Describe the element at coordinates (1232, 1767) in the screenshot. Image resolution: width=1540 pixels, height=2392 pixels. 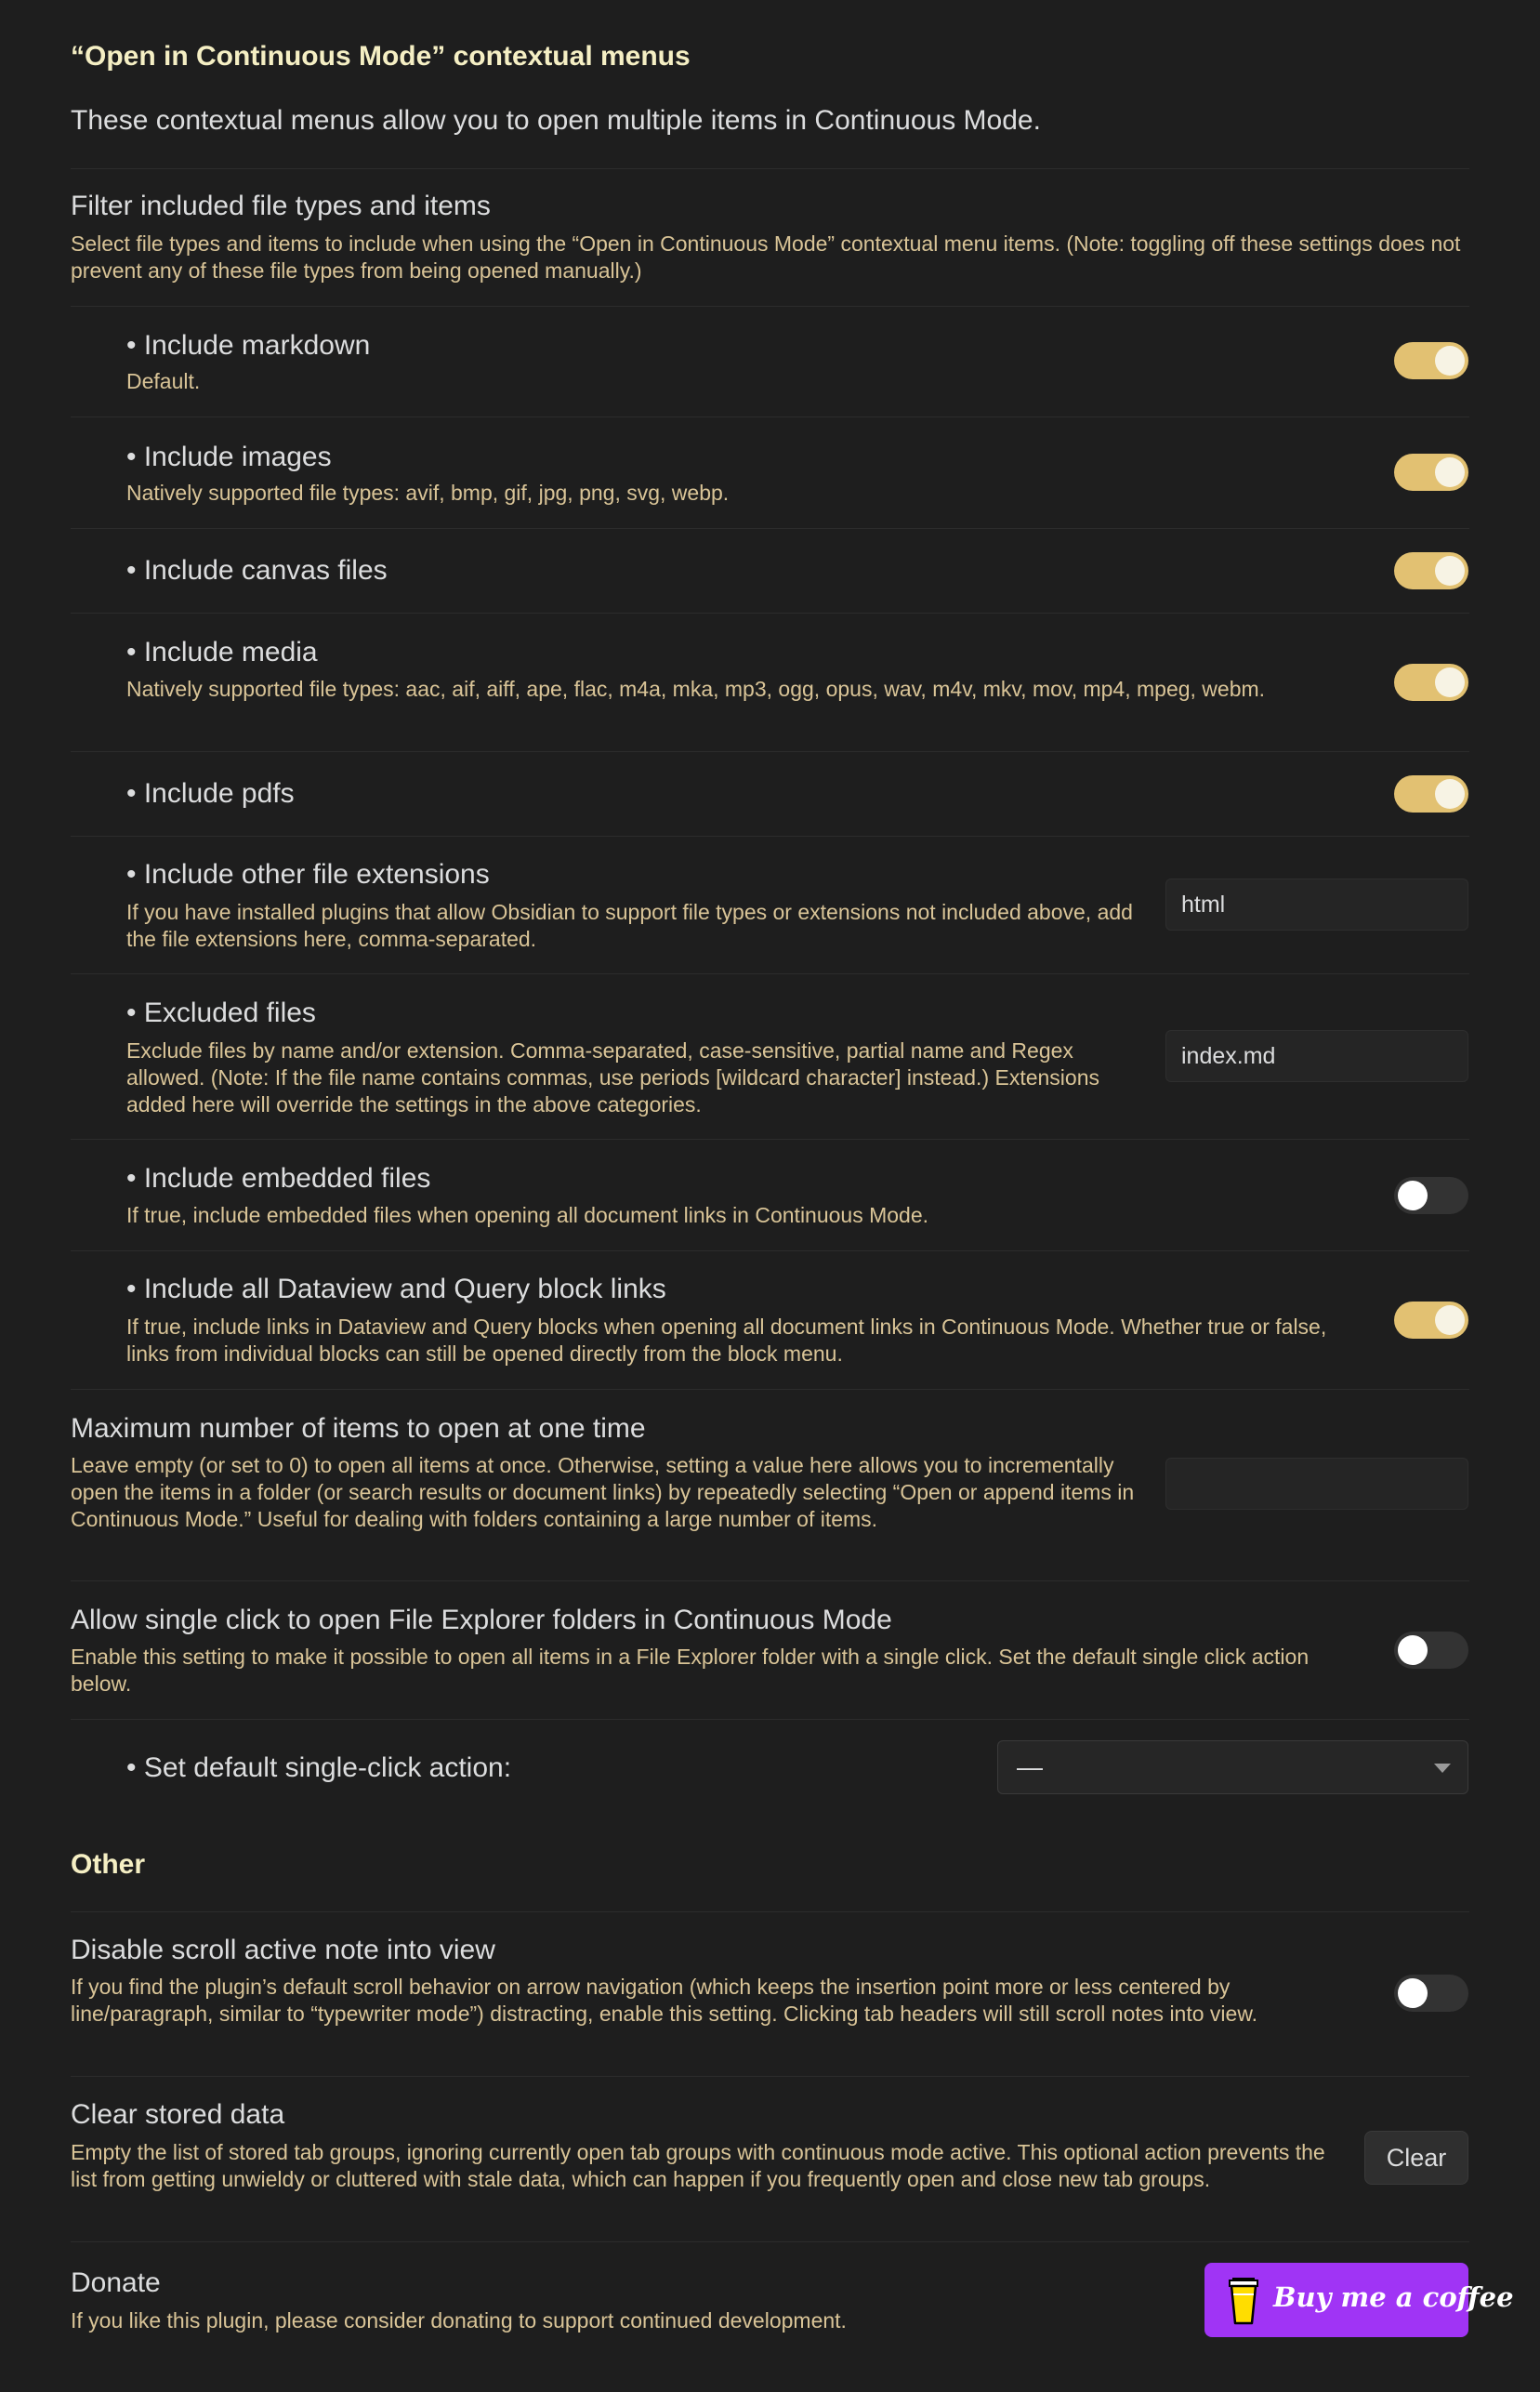
I see `default-action-select: —` at that location.